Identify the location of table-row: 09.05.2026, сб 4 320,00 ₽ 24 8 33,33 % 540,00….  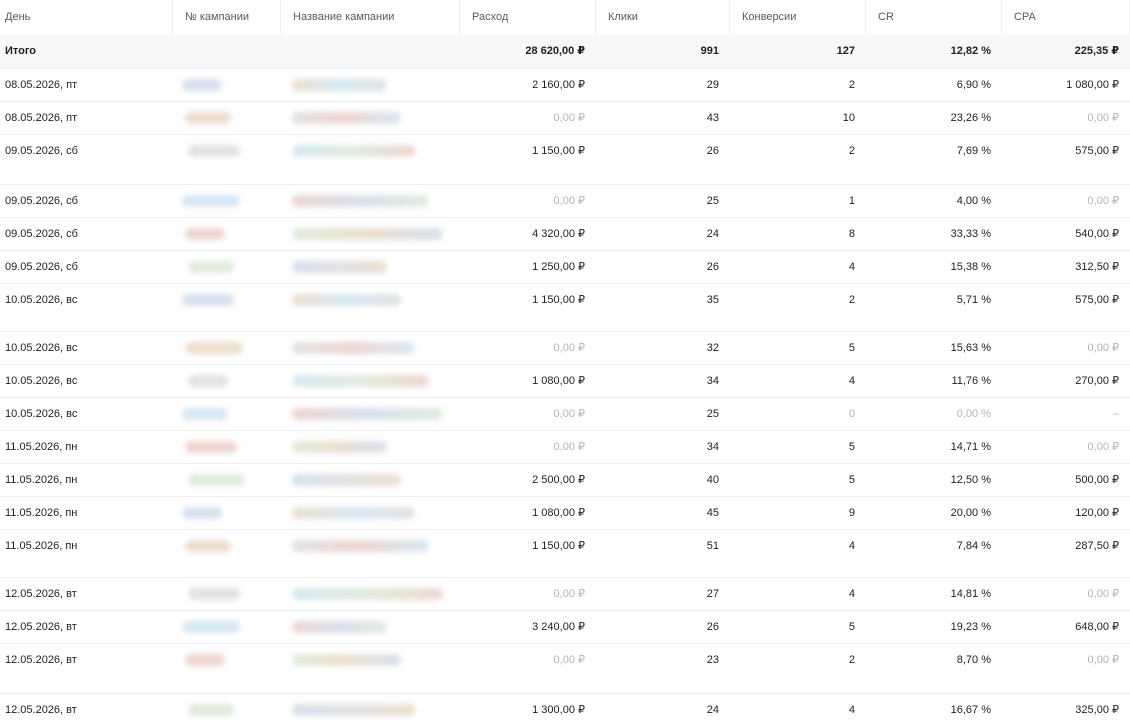
(565, 233).